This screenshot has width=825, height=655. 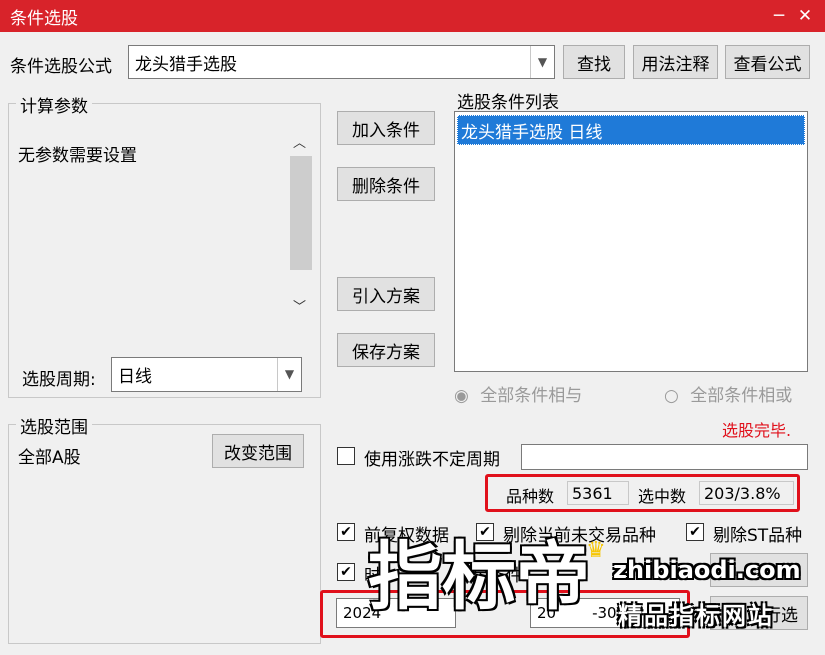 I want to click on usage-notes-button: 用法注释, so click(x=675, y=62).